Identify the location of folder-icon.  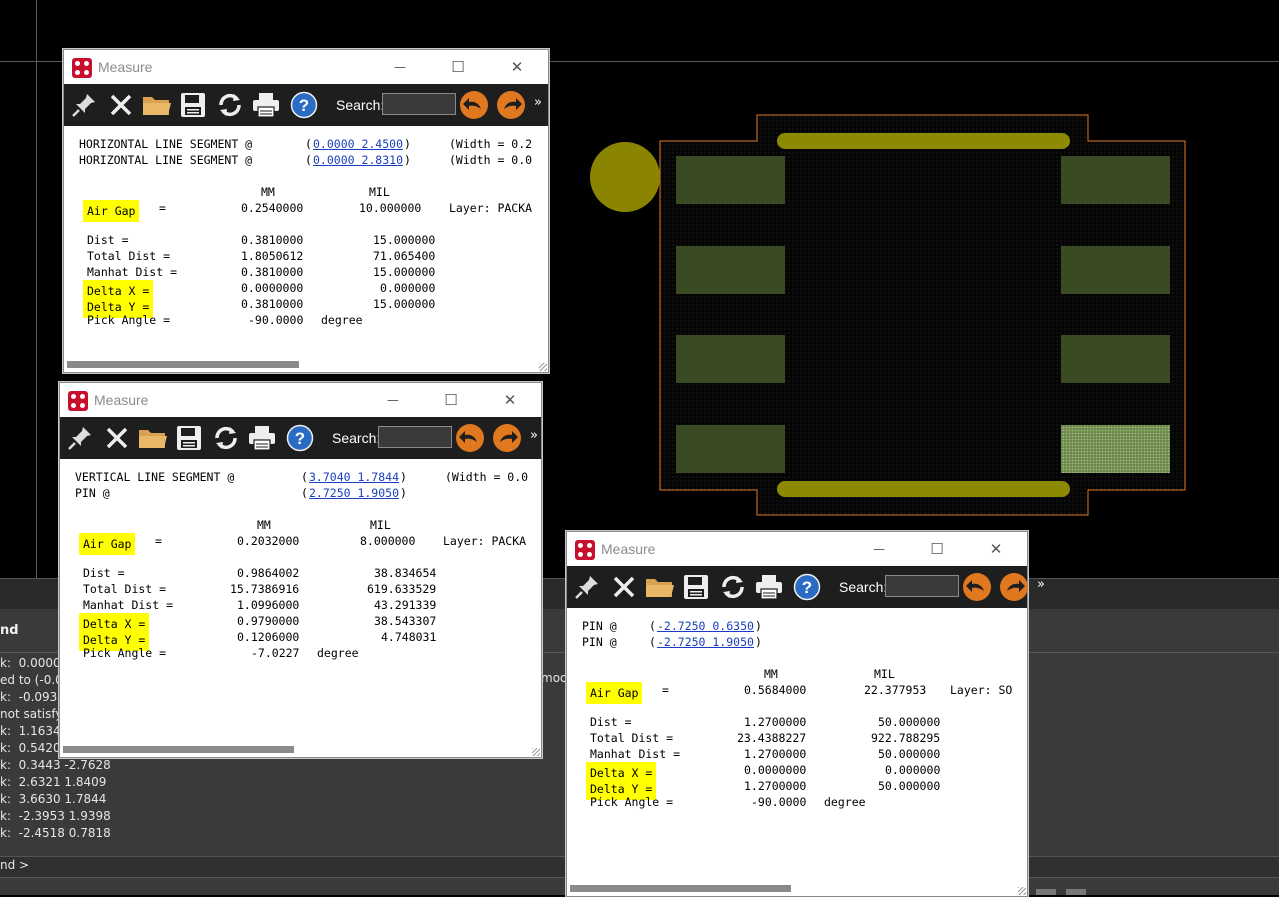
(153, 438).